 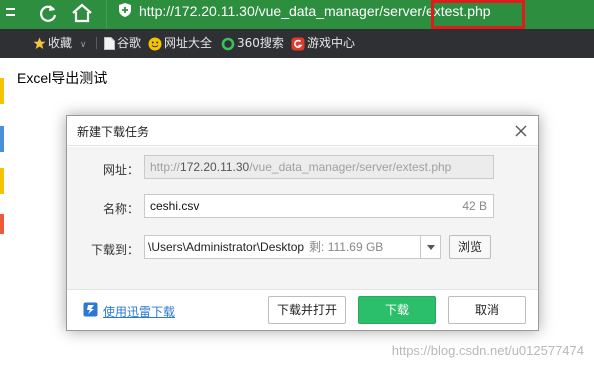 I want to click on bookmark-360-search: 360搜索, so click(x=252, y=43).